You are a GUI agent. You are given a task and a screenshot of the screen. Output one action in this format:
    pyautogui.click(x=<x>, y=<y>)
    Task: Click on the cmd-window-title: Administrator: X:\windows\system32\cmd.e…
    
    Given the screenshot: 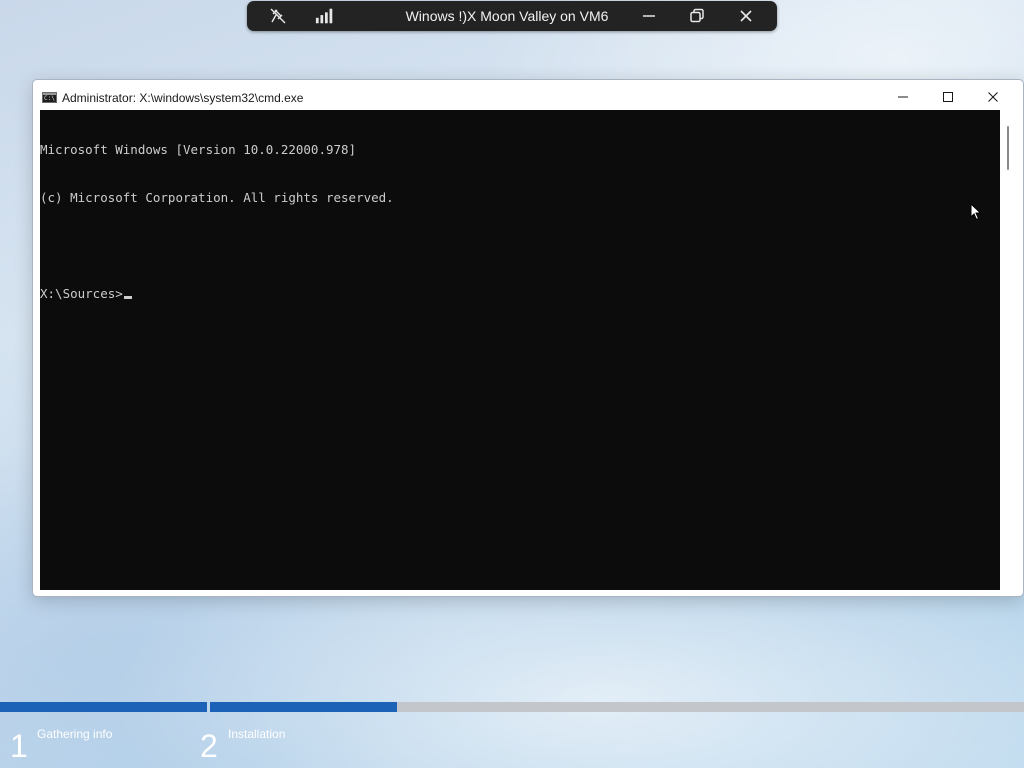 What is the action you would take?
    pyautogui.click(x=183, y=98)
    